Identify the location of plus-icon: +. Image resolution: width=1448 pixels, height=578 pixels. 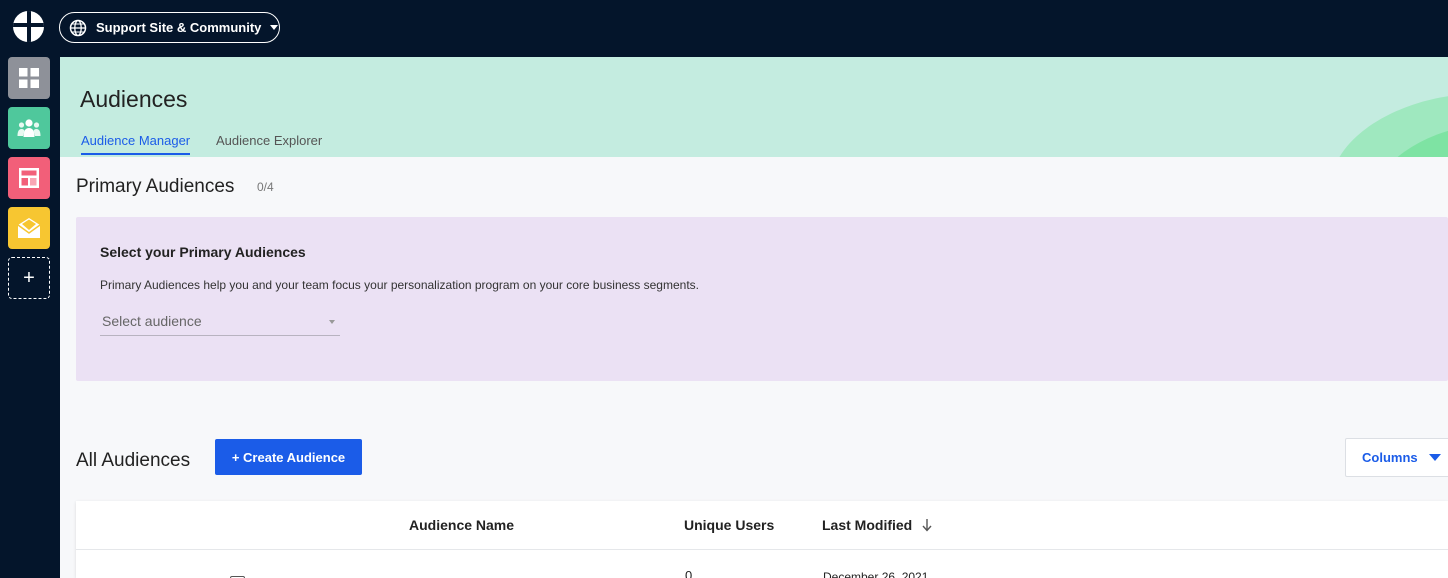
(29, 277).